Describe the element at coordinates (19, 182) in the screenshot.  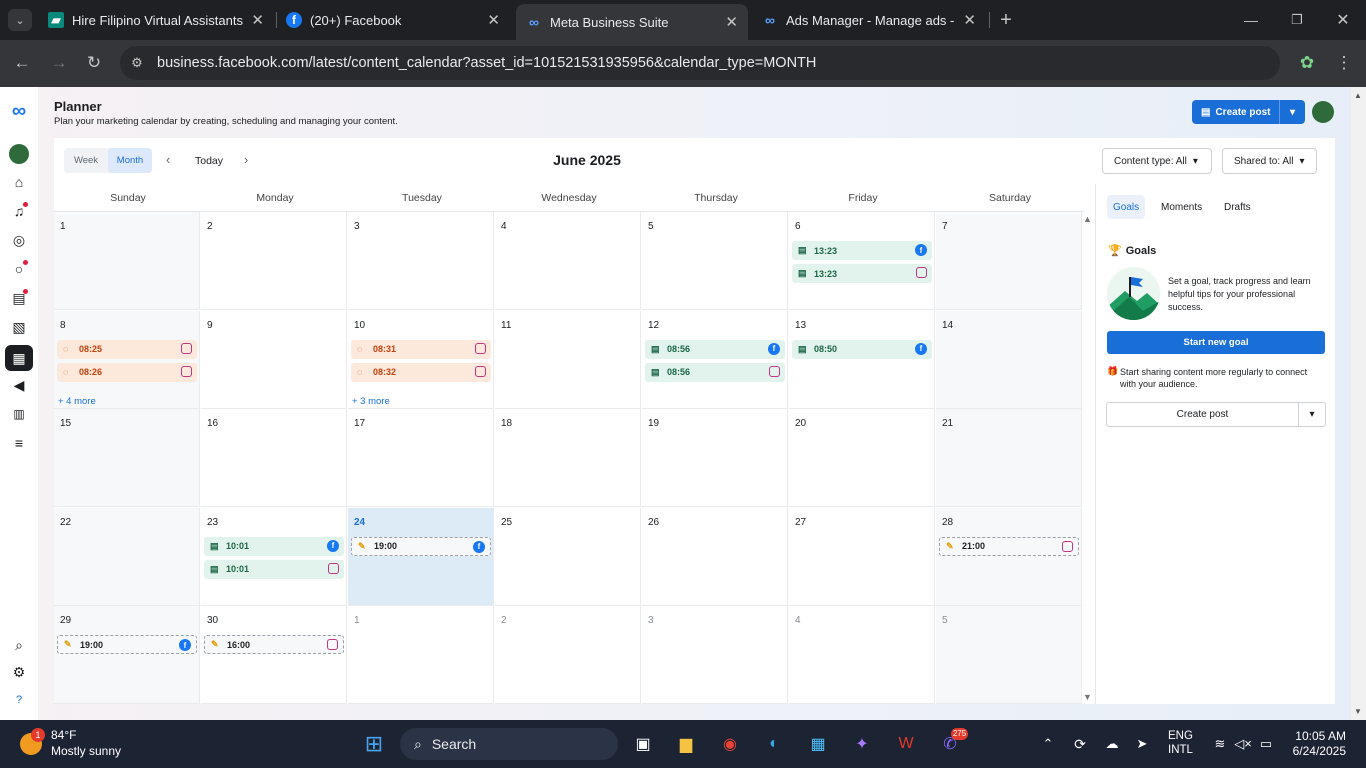
I see `home-icon: ⌂` at that location.